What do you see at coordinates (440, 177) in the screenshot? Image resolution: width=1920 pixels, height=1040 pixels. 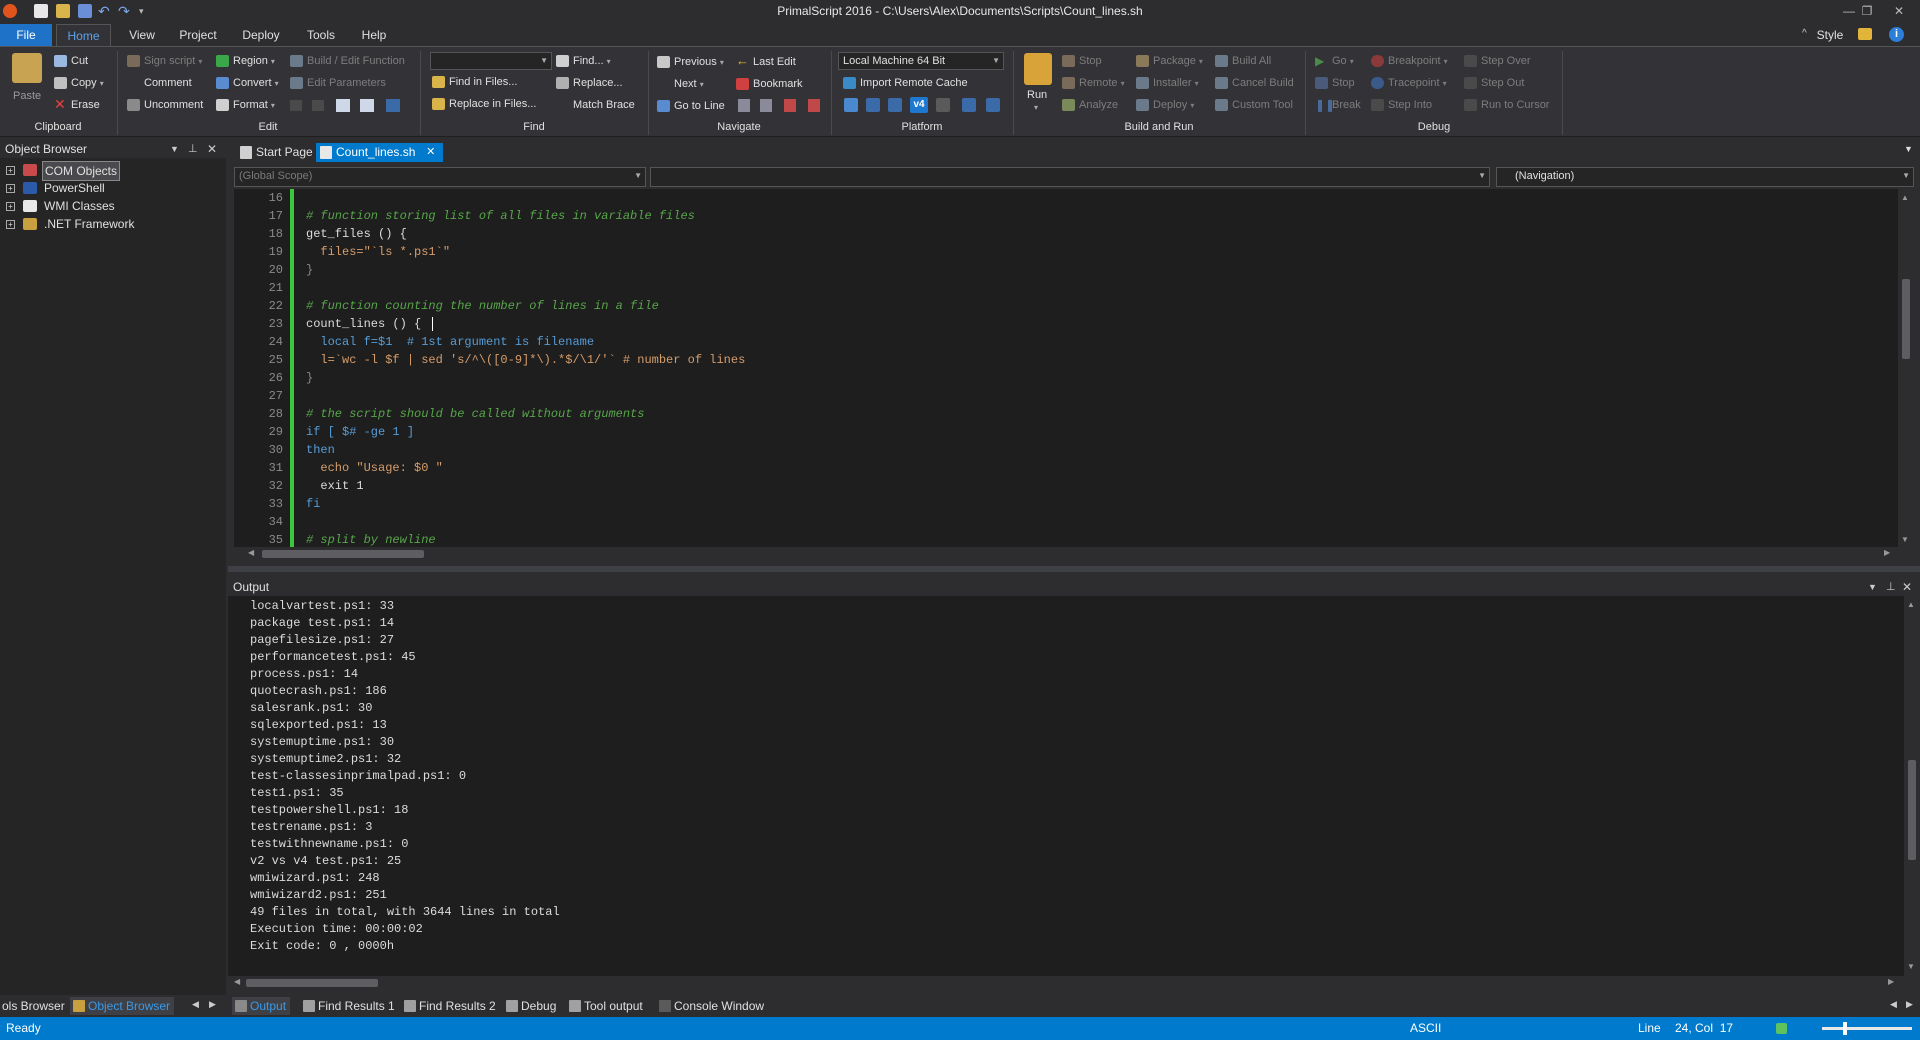 I see `scope-select: (Global Scope) ▼` at bounding box center [440, 177].